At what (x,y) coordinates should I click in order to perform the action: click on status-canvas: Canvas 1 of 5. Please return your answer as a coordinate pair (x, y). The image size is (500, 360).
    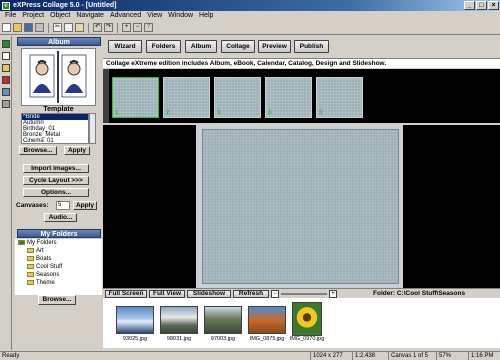
    Looking at the image, I should click on (411, 356).